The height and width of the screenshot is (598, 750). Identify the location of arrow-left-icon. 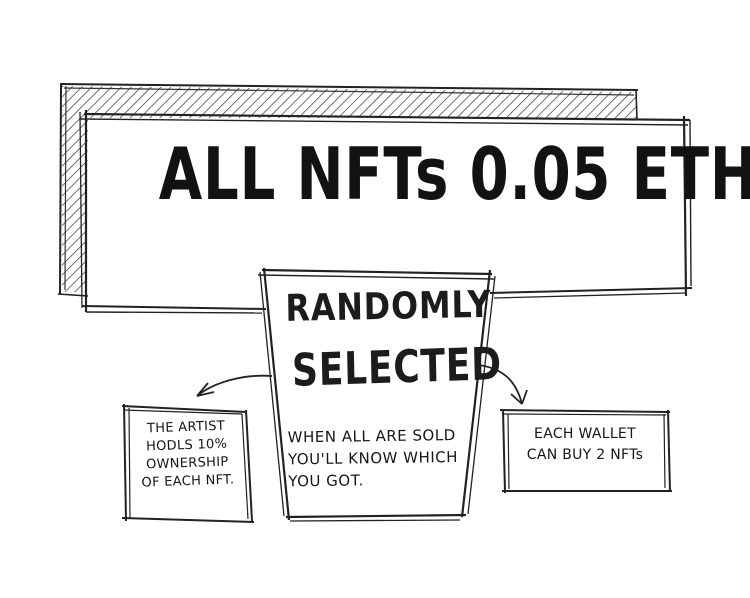
(234, 385).